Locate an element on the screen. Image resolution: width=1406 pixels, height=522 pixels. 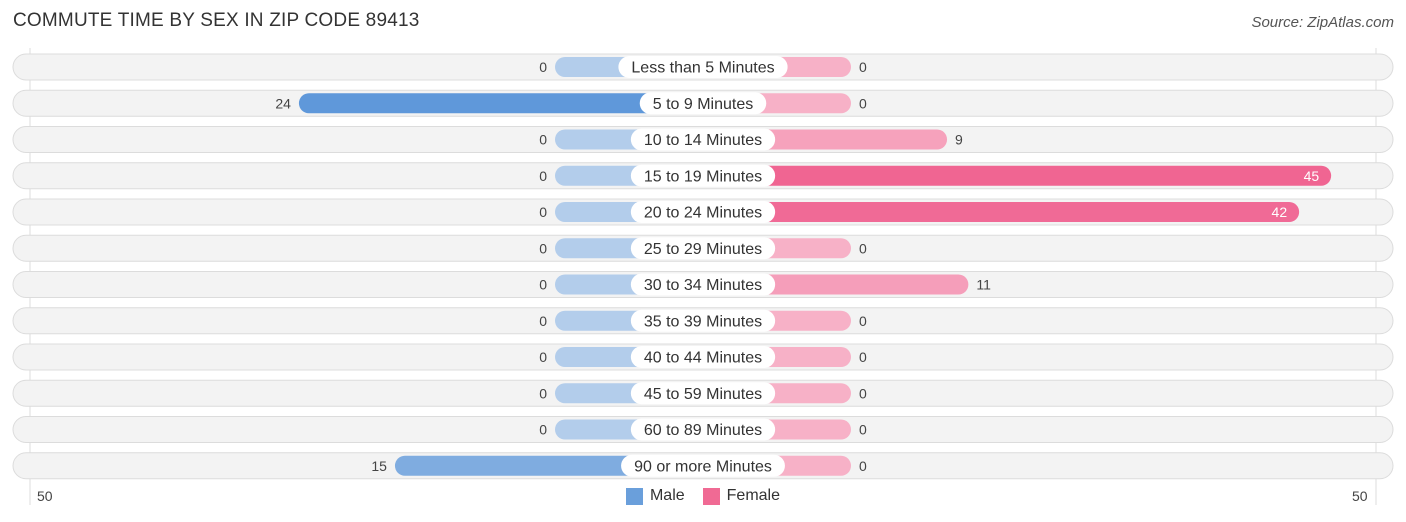
category-label: 30 to 34 Minutes is located at coordinates (703, 285).